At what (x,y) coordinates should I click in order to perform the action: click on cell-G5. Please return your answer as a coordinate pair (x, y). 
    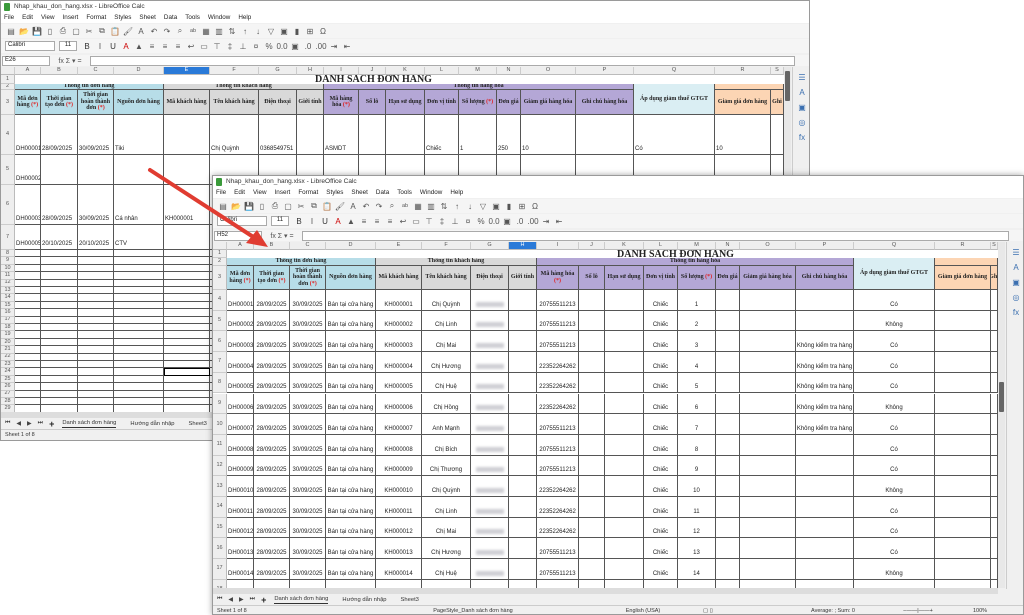
    Looking at the image, I should click on (490, 321).